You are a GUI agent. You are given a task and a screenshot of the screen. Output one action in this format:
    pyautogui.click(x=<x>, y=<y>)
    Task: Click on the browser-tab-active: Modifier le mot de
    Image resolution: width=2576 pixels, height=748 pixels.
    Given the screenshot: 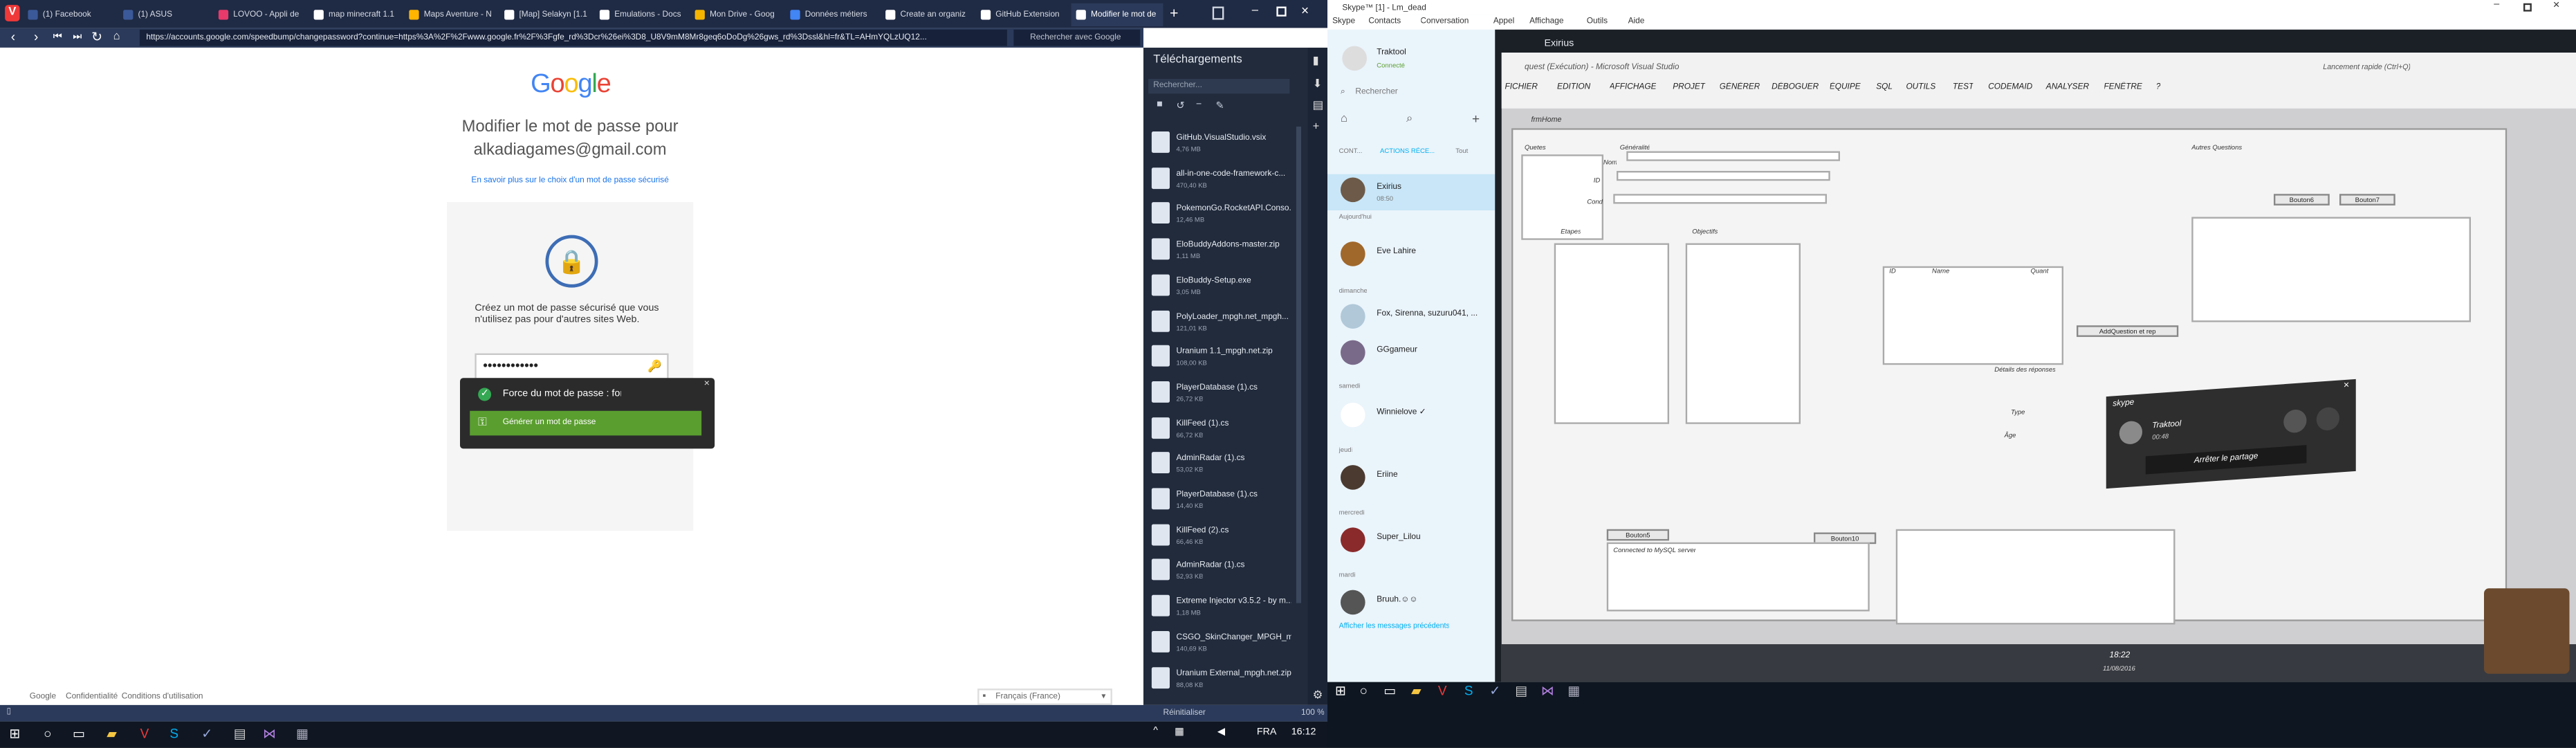 What is the action you would take?
    pyautogui.click(x=1117, y=14)
    